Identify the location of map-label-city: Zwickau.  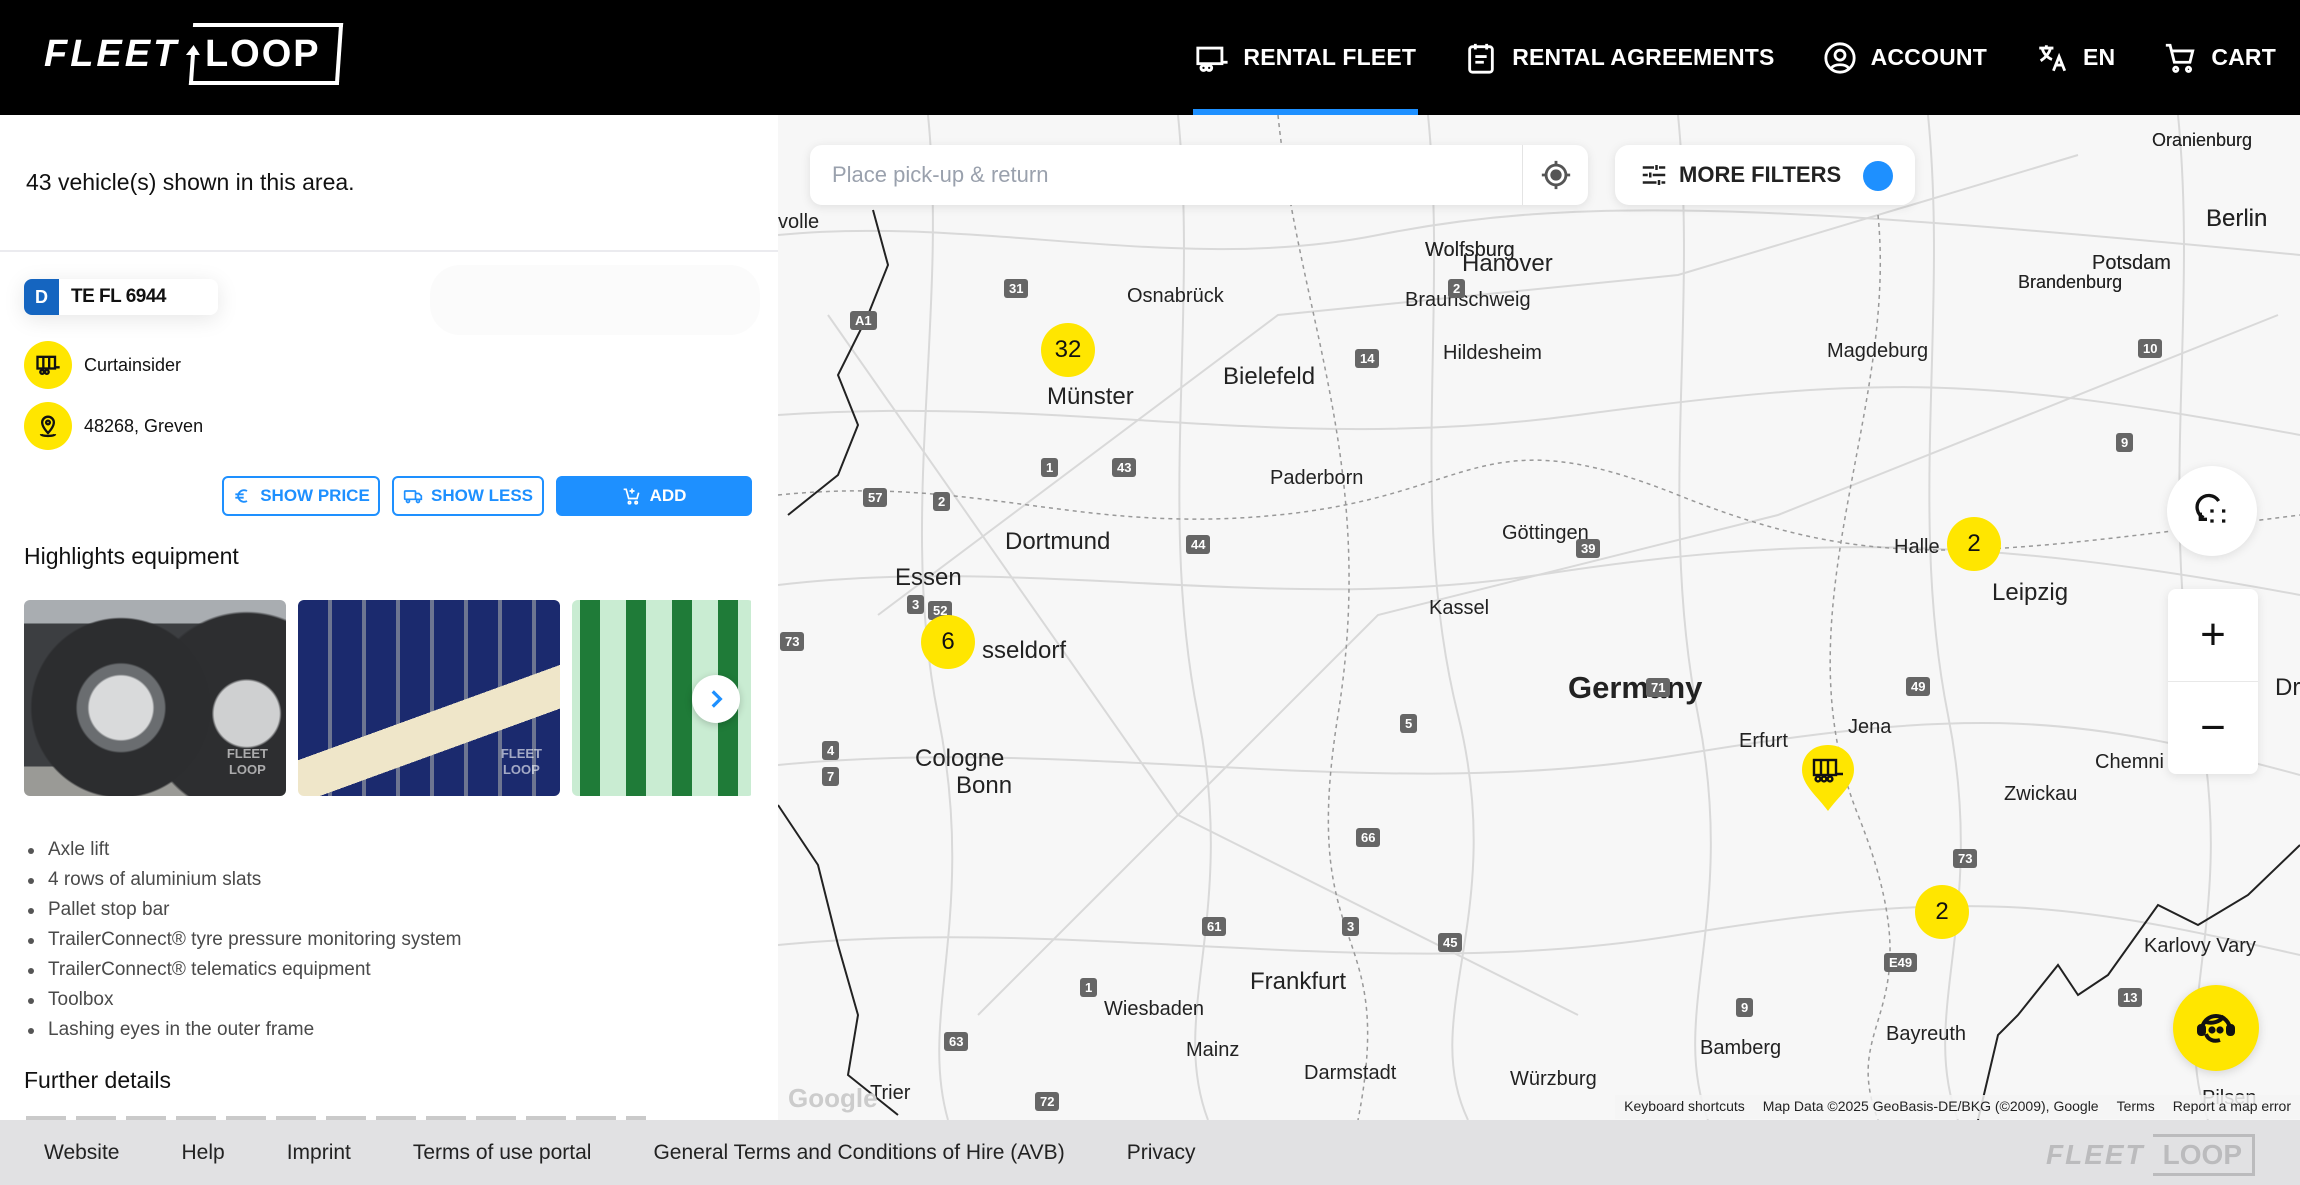
(2041, 794).